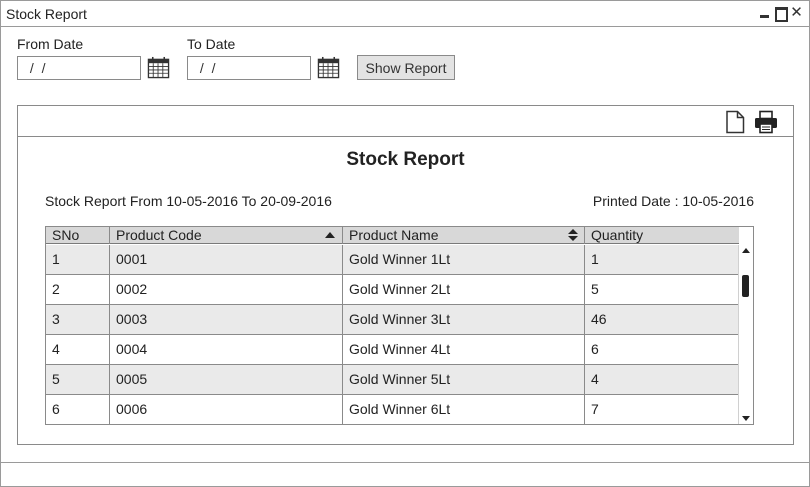 This screenshot has width=810, height=487. Describe the element at coordinates (50, 44) in the screenshot. I see `from-date-label: From Date` at that location.